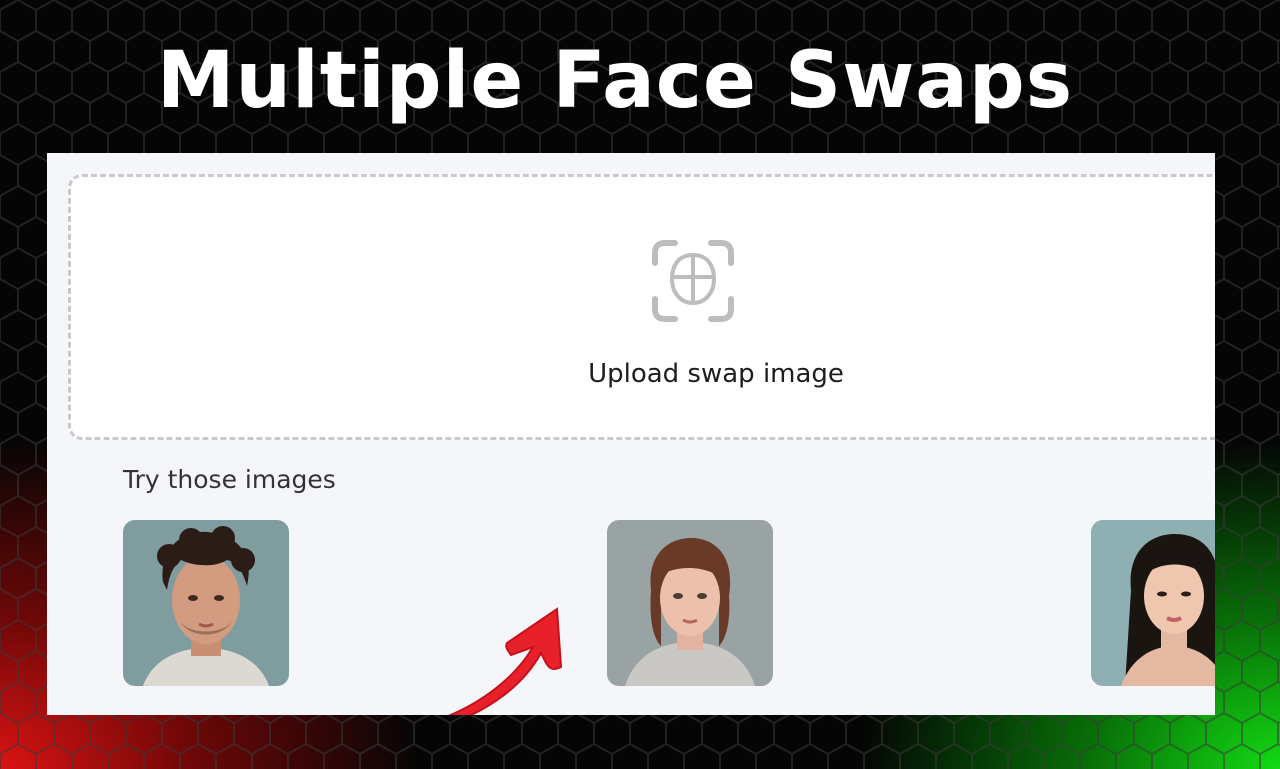 The image size is (1280, 769). I want to click on sample-image-man, so click(206, 603).